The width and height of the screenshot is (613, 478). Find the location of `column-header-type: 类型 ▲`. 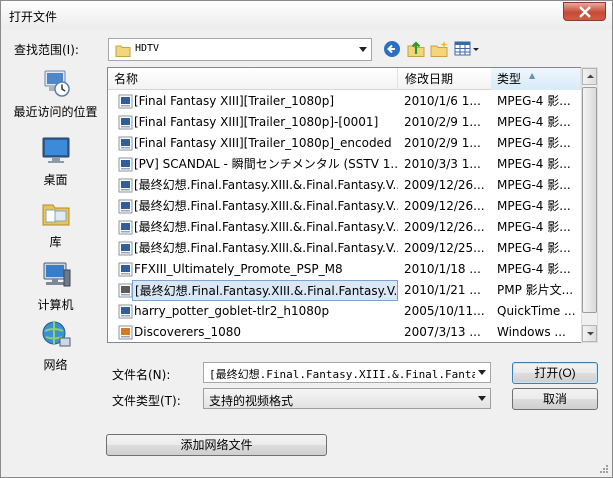

column-header-type: 类型 ▲ is located at coordinates (536, 79).